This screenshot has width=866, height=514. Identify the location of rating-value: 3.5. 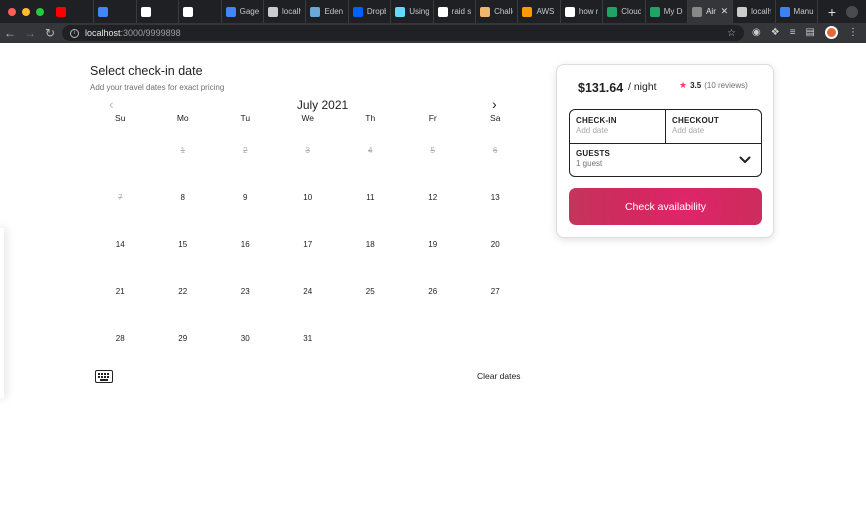
(696, 85).